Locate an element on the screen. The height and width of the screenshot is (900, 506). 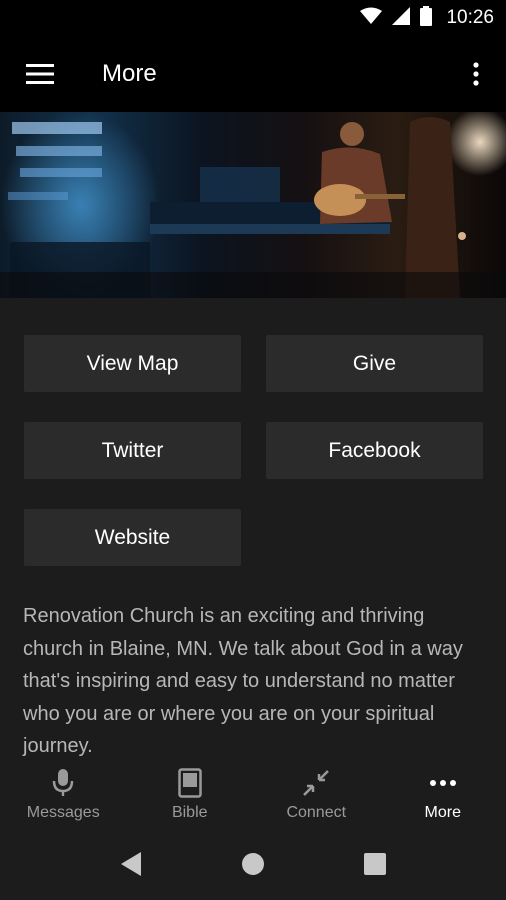
hamburger-menu-icon is located at coordinates (40, 74).